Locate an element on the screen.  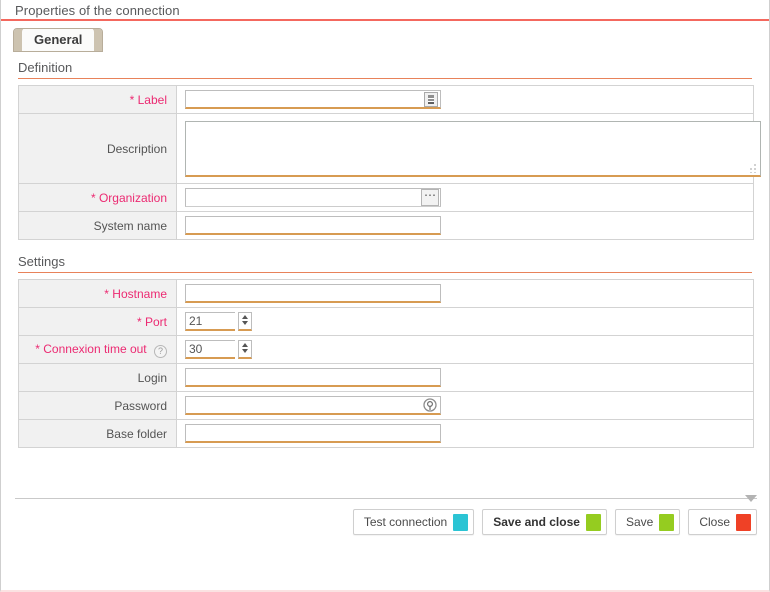
field-cell-base-folder is located at coordinates (465, 433).